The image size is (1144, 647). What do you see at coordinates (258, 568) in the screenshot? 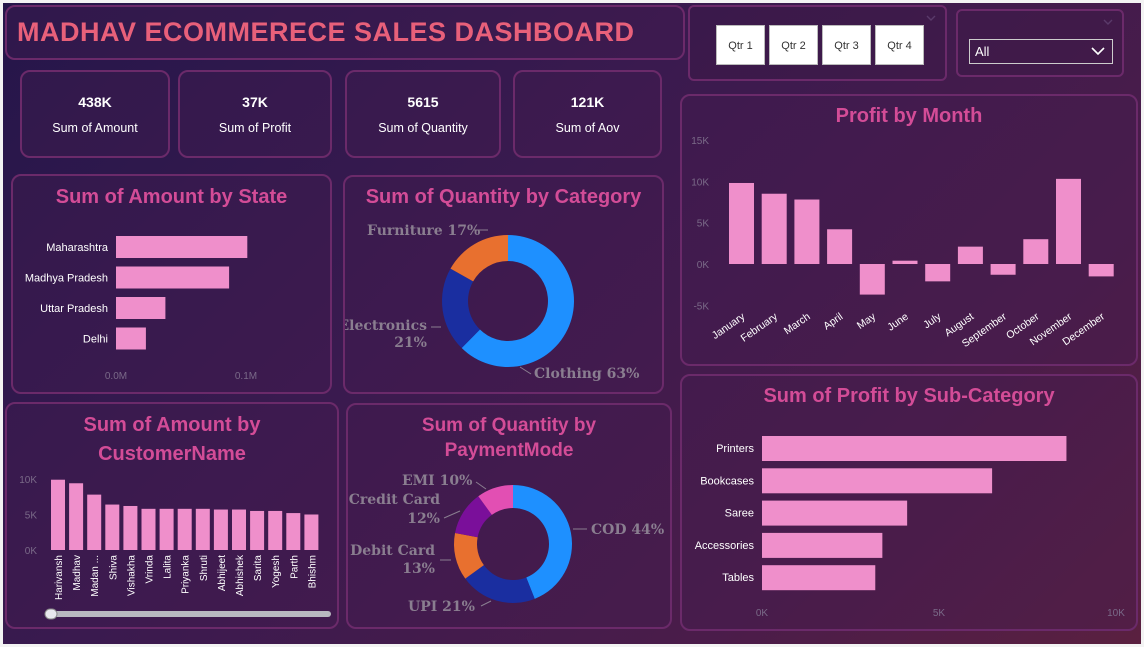
I see `x-tick-label: Sarita` at bounding box center [258, 568].